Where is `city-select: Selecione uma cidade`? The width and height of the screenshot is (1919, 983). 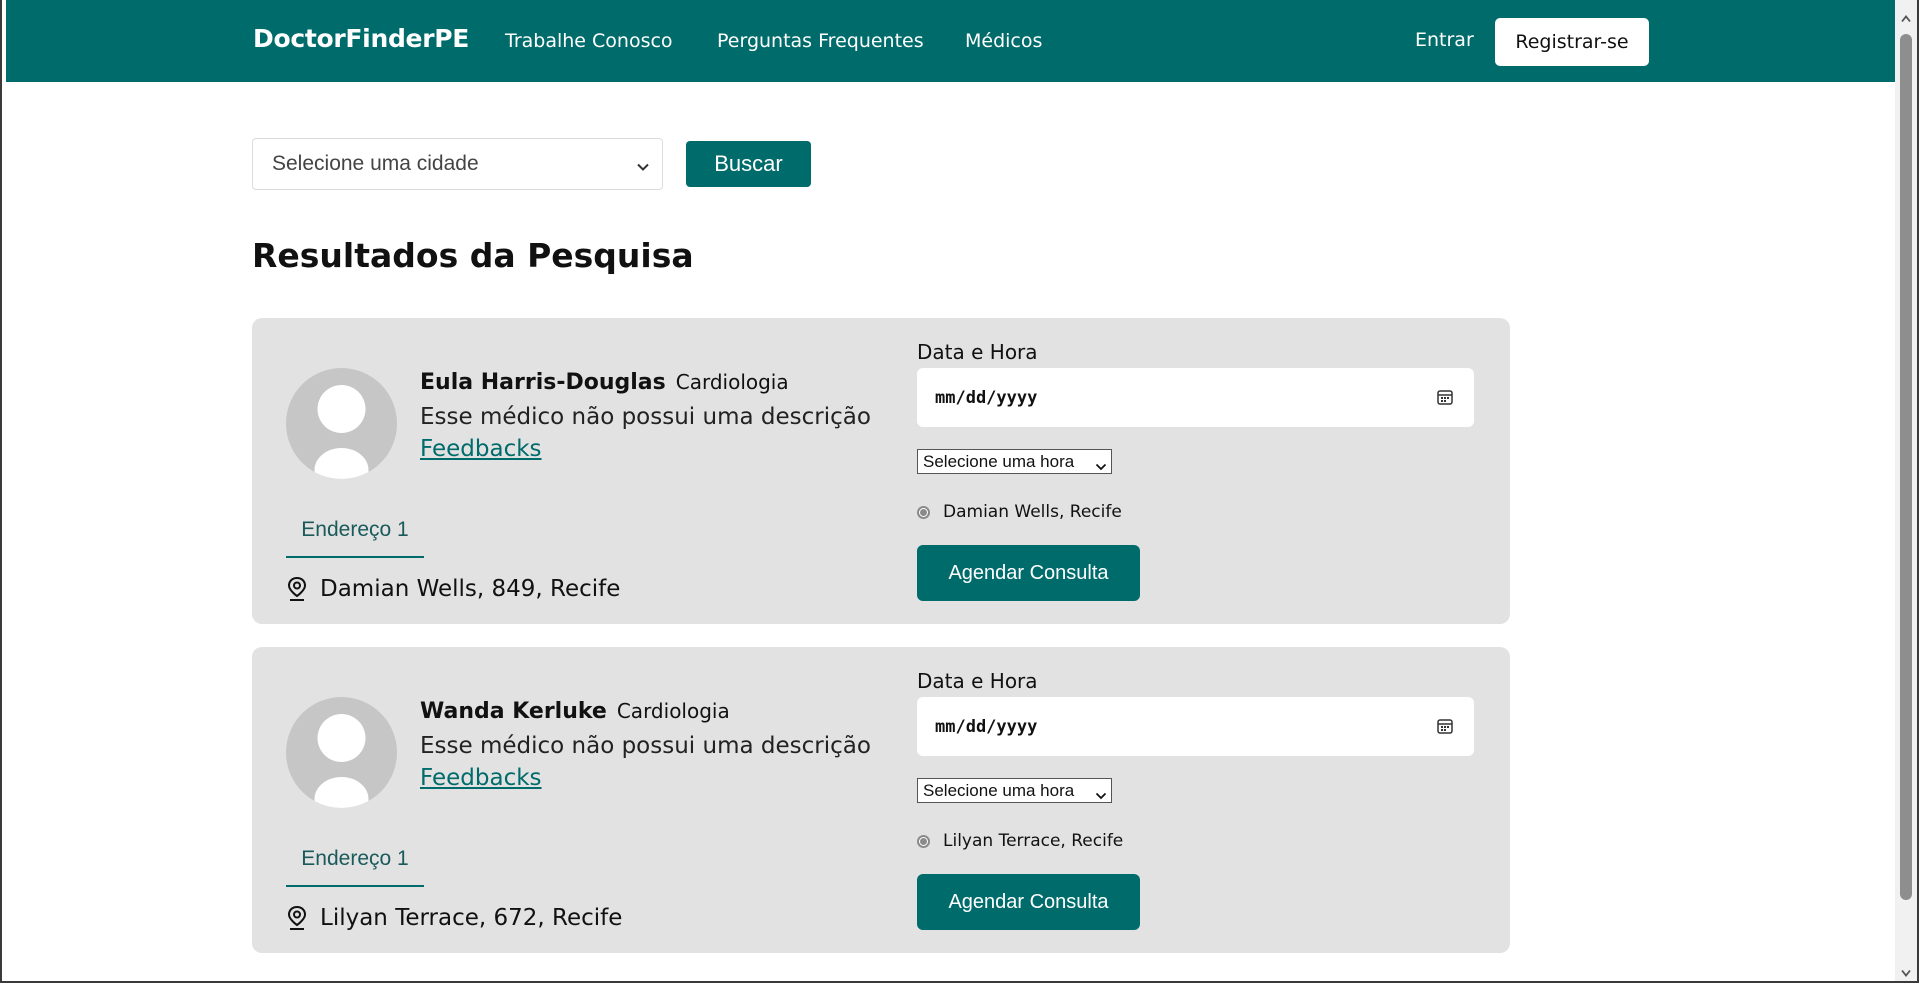 city-select: Selecione uma cidade is located at coordinates (457, 164).